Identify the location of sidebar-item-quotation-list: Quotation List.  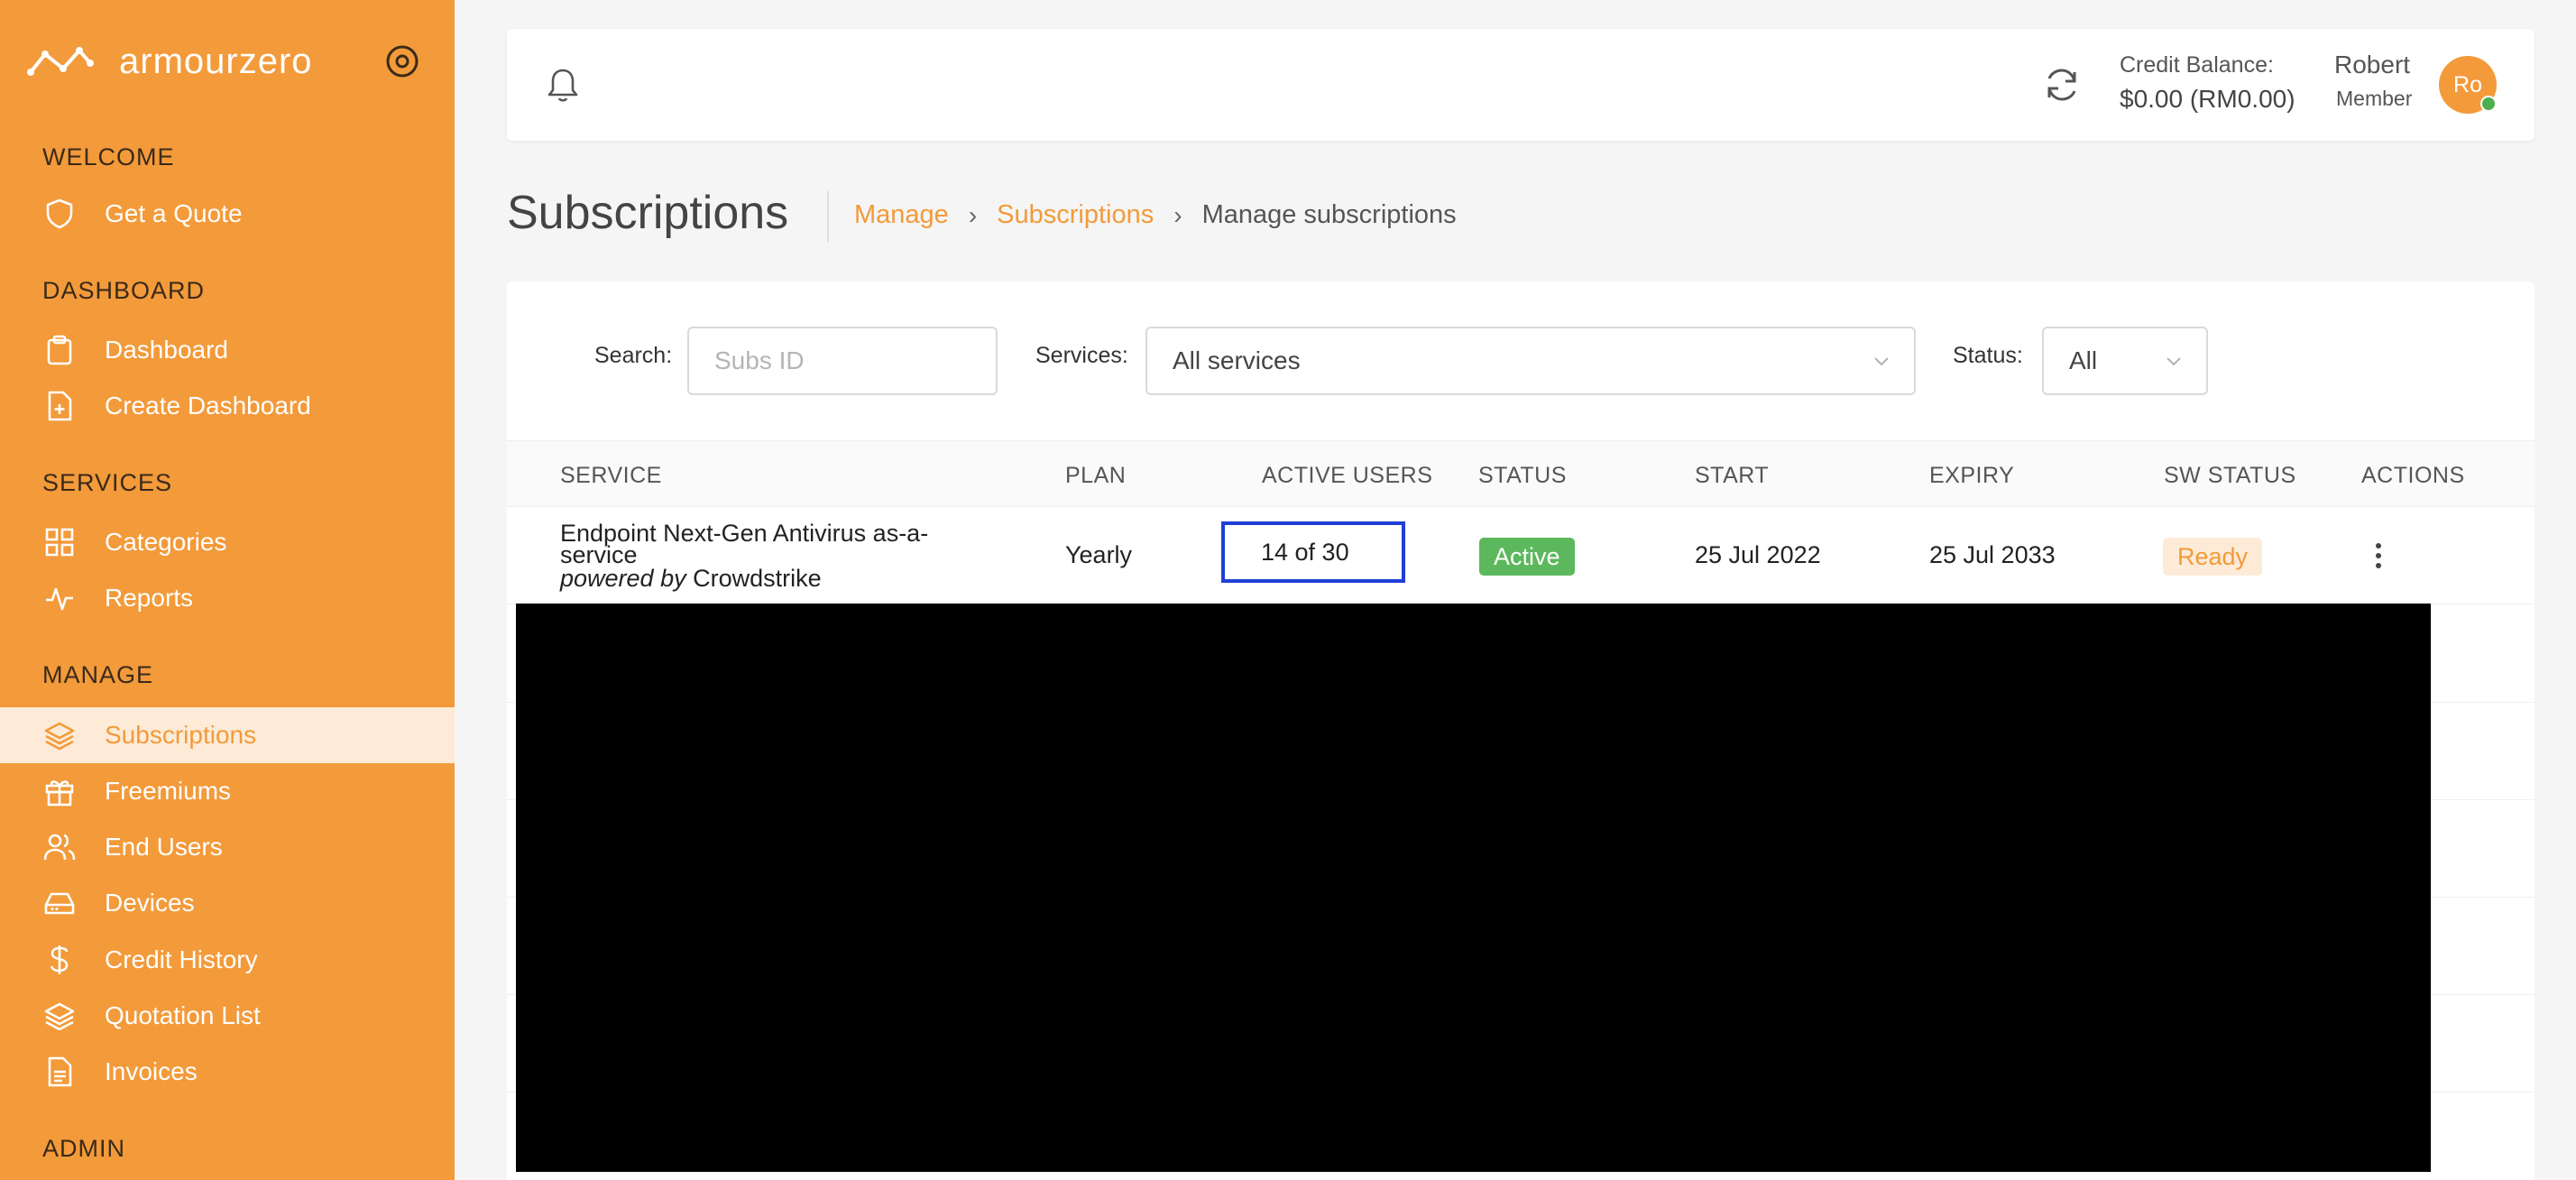
(227, 1016).